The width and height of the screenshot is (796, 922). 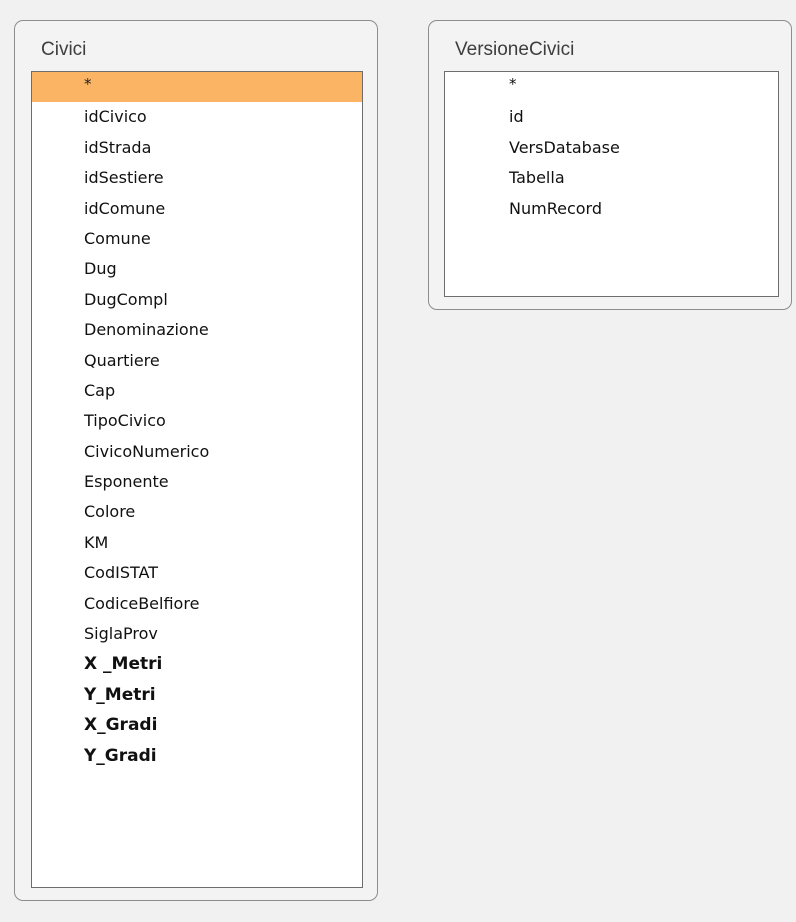 What do you see at coordinates (611, 148) in the screenshot?
I see `field-item: VersDatabase` at bounding box center [611, 148].